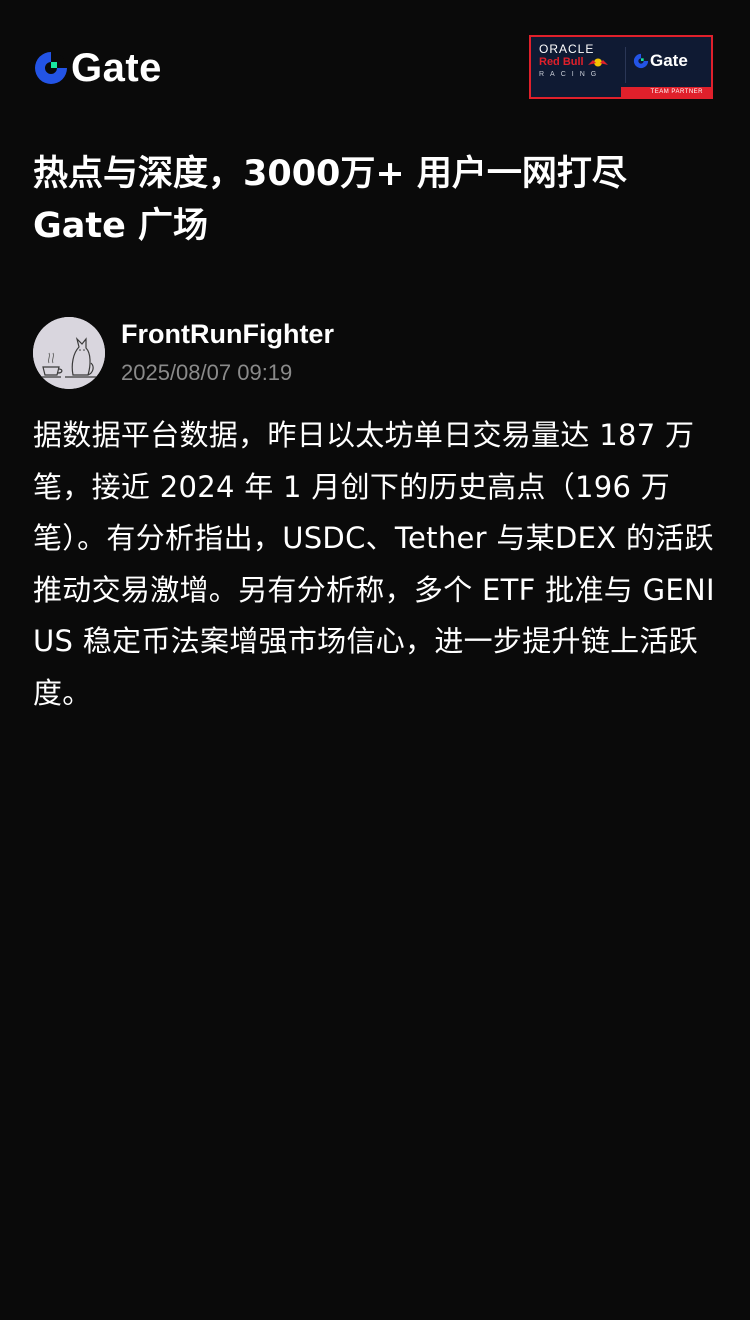 This screenshot has width=750, height=1320. I want to click on badge-gate-text: Gate, so click(669, 60).